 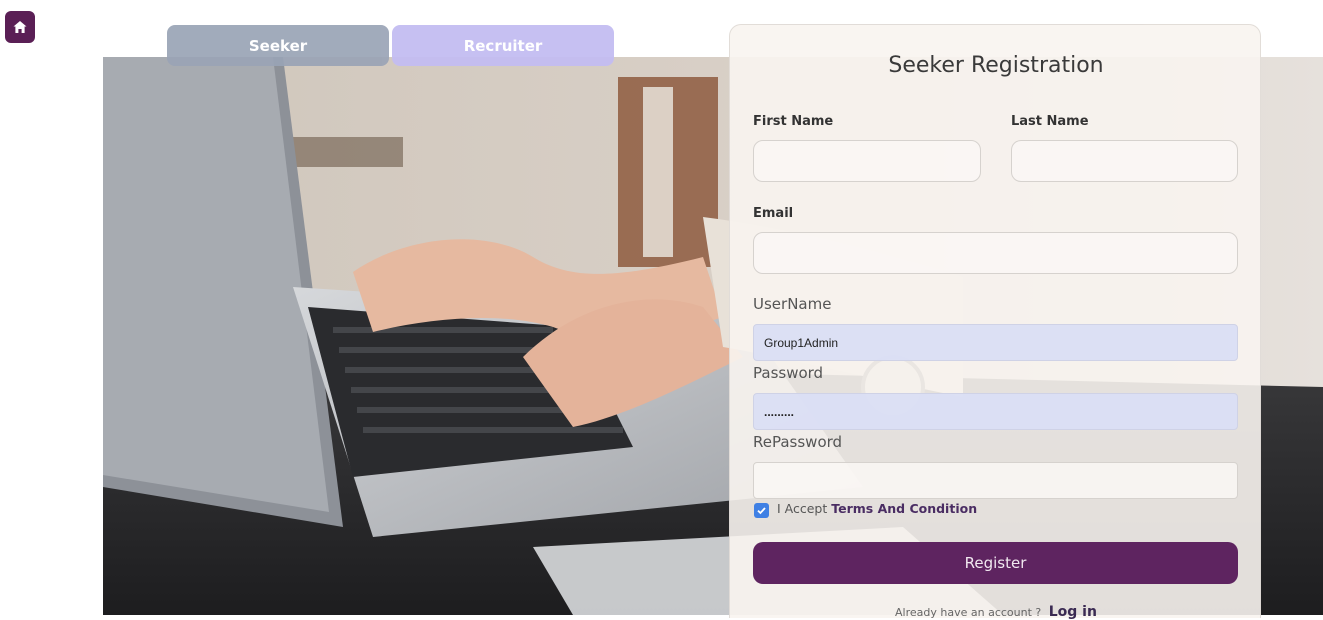 I want to click on username-input: Group1Admin, so click(x=995, y=342).